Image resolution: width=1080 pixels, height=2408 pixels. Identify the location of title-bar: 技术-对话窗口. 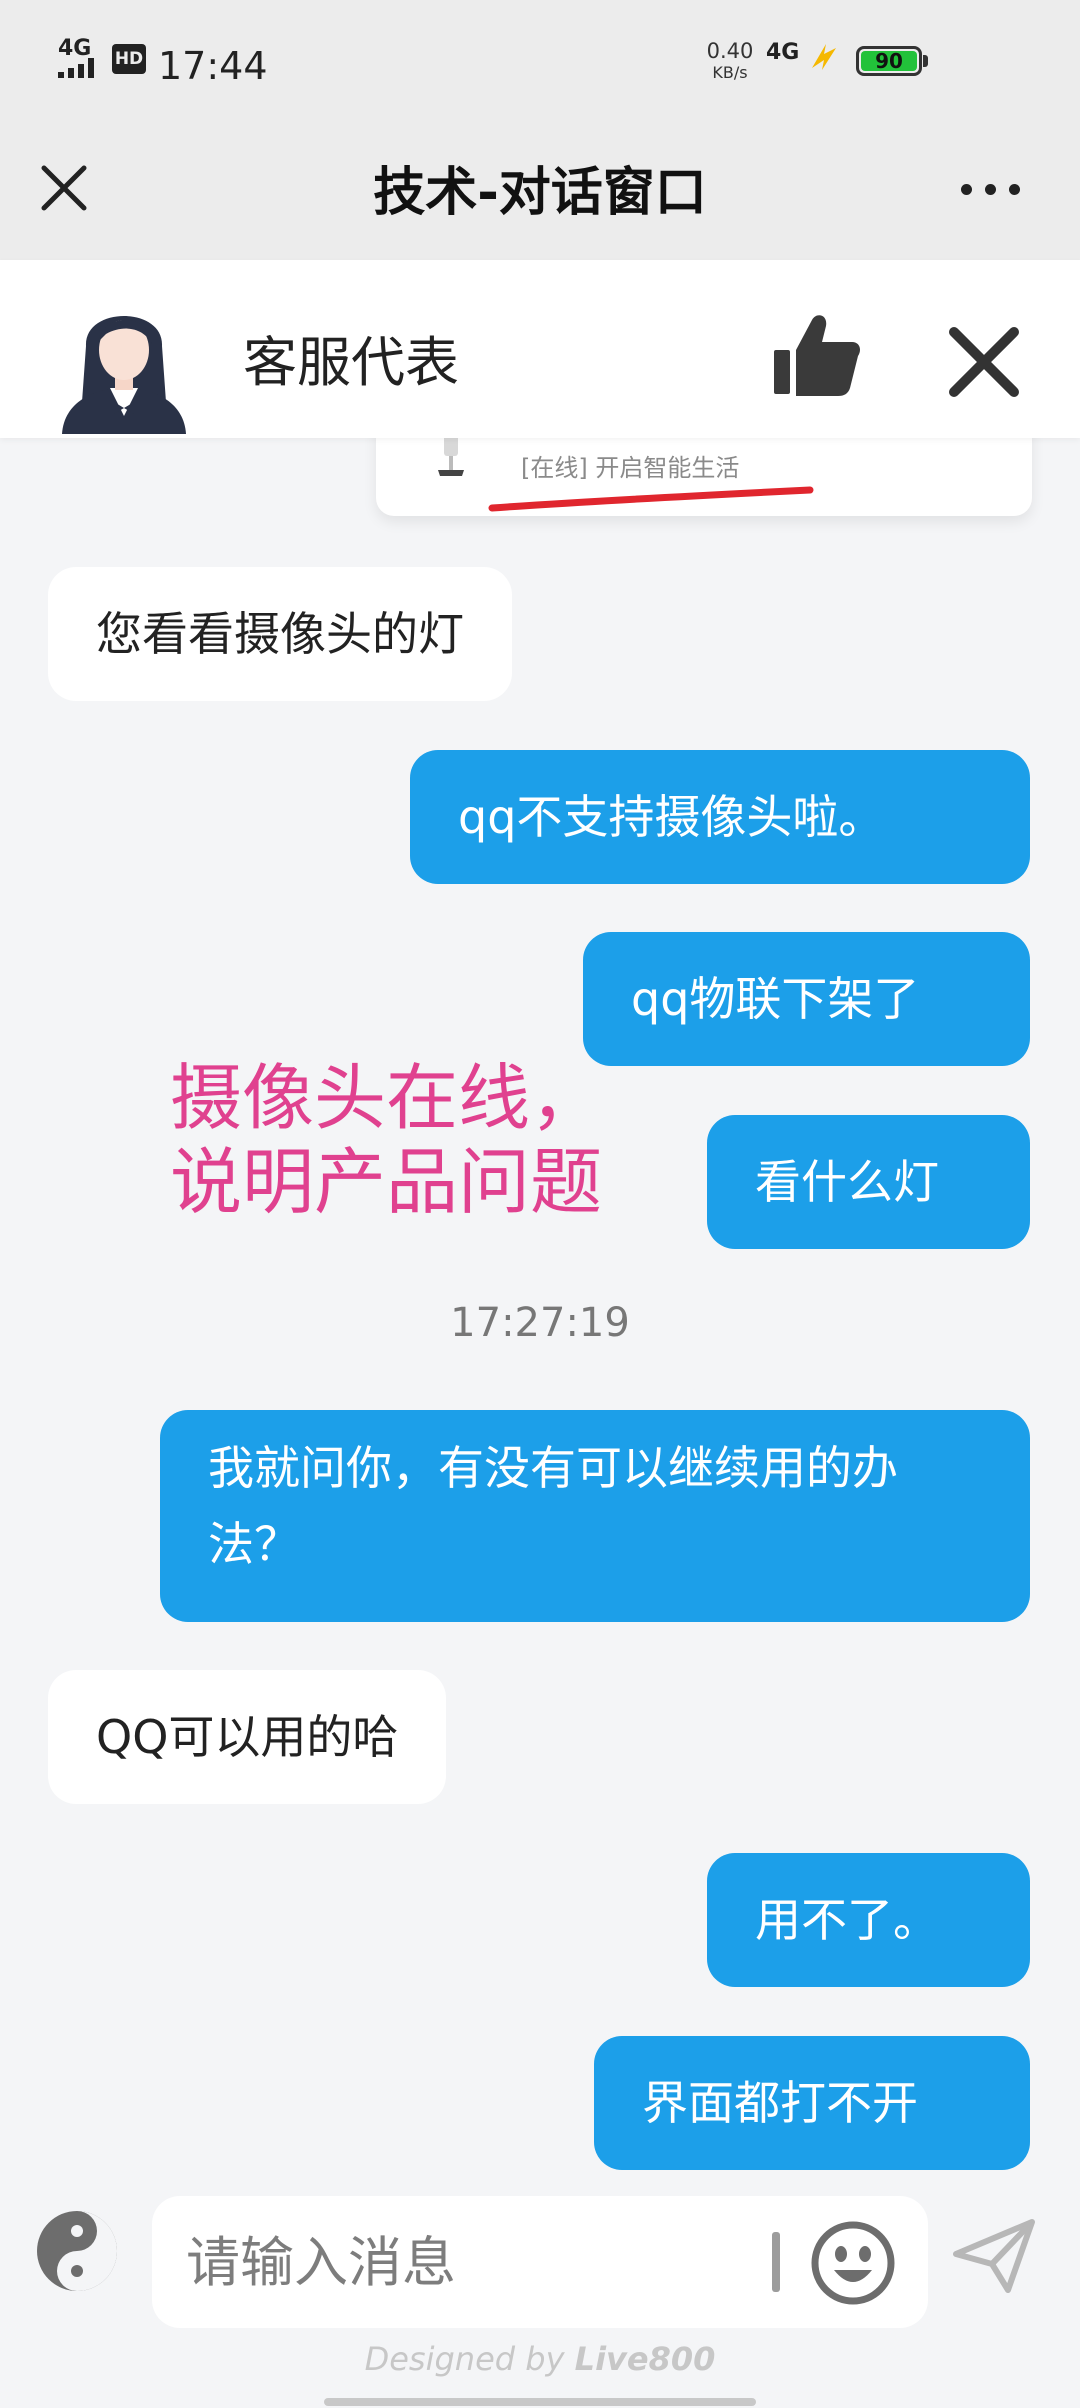
(540, 195).